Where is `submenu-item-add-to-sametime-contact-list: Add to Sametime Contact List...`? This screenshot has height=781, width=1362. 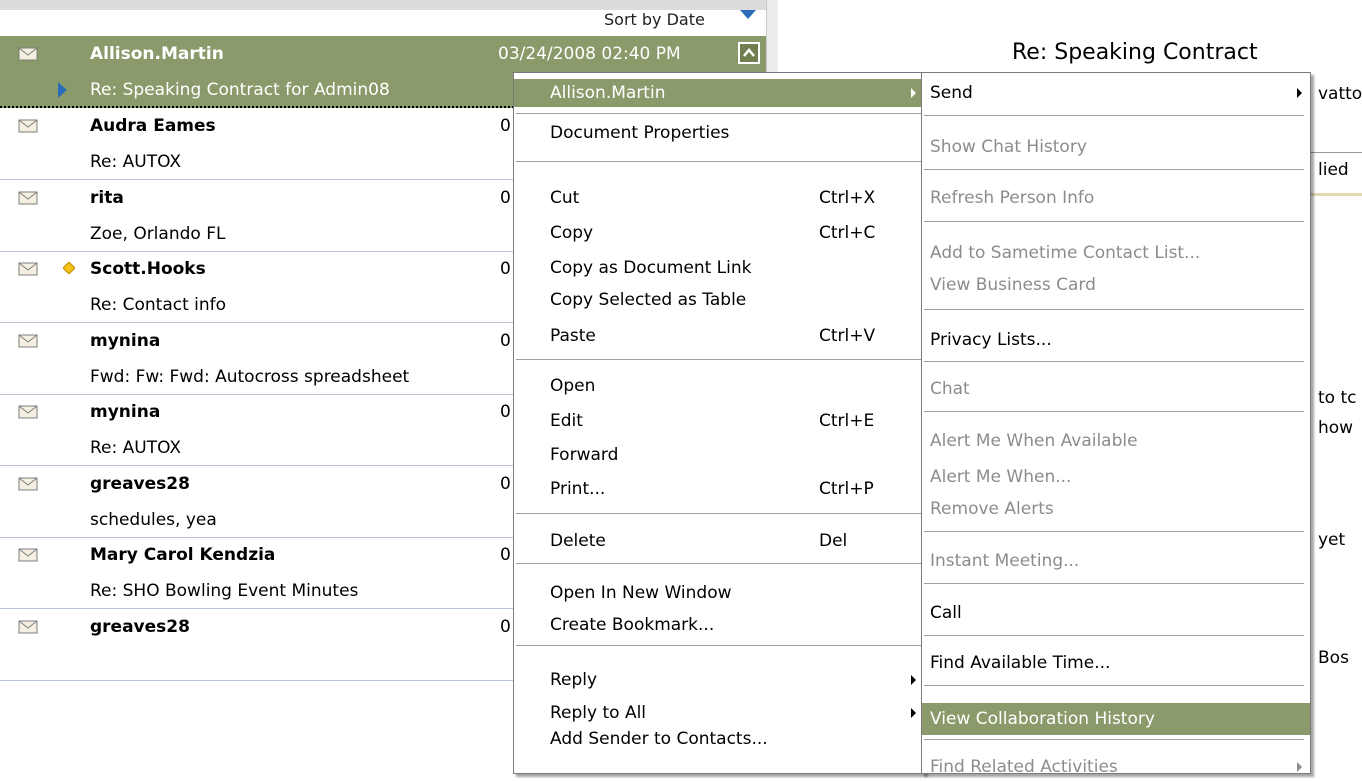
submenu-item-add-to-sametime-contact-list: Add to Sametime Contact List... is located at coordinates (1116, 253).